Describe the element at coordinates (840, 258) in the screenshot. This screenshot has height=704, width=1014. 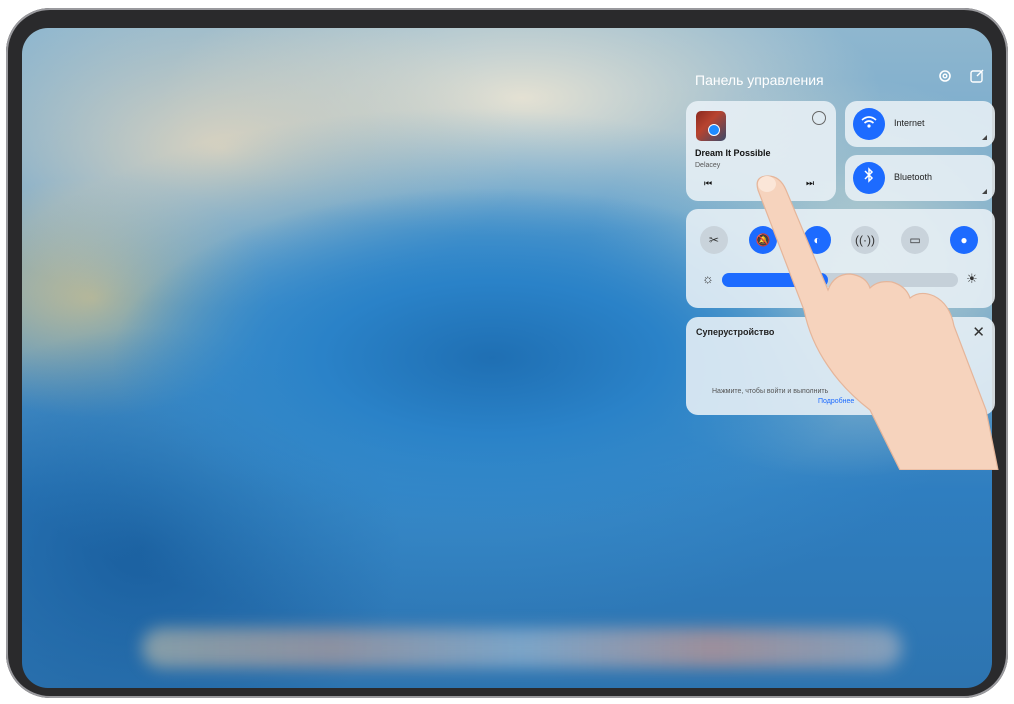
I see `quick-toggles-card: ✂ 🔕 ◐ ((·)) ▭ ● ☼ ☀` at that location.